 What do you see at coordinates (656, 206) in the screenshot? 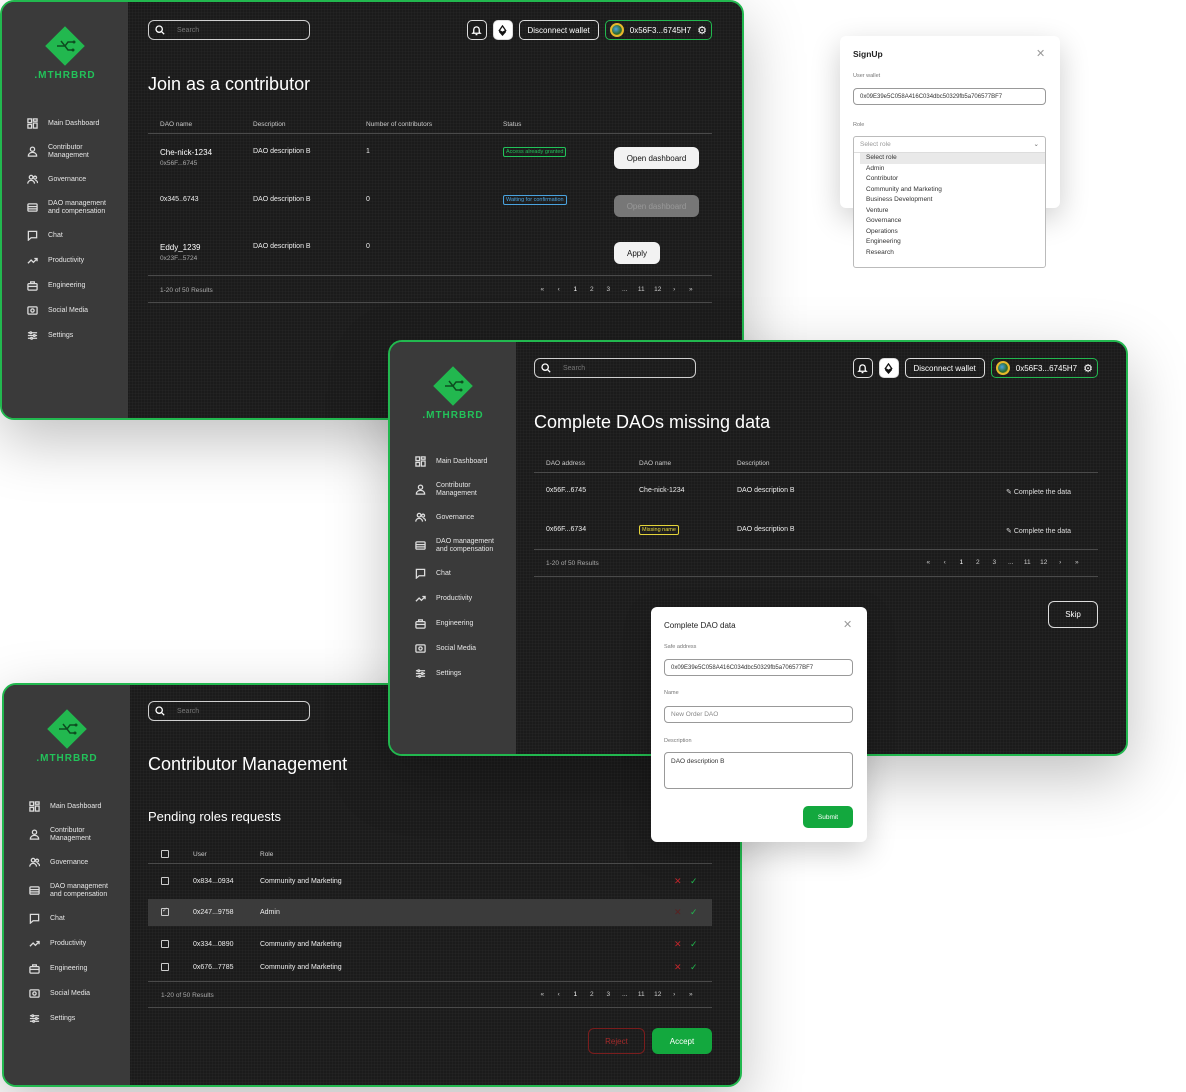
I see `open-dashboard-button-disabled: Open dashboard` at bounding box center [656, 206].